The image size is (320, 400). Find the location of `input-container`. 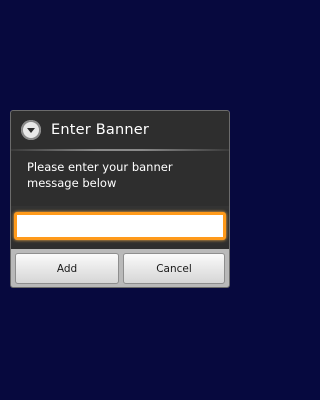

input-container is located at coordinates (120, 227).